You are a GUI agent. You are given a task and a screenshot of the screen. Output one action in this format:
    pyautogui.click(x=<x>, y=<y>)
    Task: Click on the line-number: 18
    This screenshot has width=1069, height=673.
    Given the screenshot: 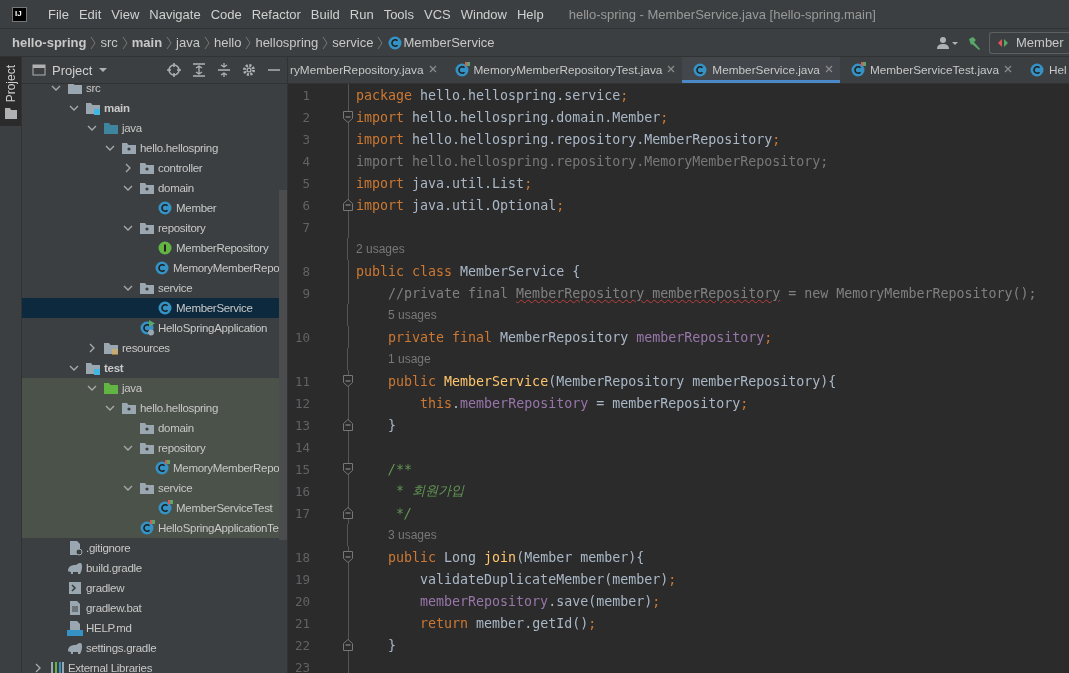 What is the action you would take?
    pyautogui.click(x=301, y=557)
    